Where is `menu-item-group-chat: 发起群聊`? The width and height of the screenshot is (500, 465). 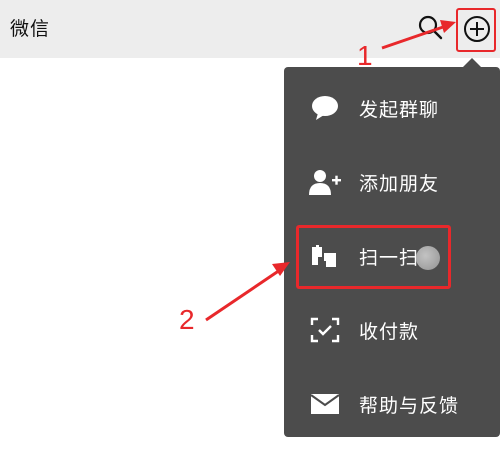 menu-item-group-chat: 发起群聊 is located at coordinates (392, 108).